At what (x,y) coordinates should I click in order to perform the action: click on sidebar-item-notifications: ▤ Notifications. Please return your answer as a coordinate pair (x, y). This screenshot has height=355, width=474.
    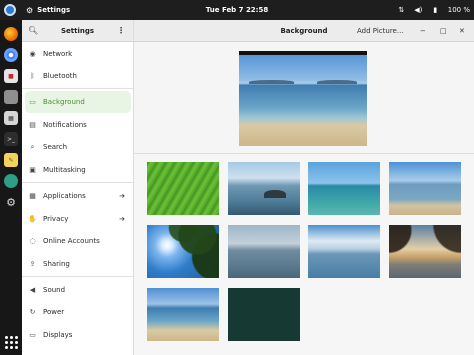
    Looking at the image, I should click on (78, 125).